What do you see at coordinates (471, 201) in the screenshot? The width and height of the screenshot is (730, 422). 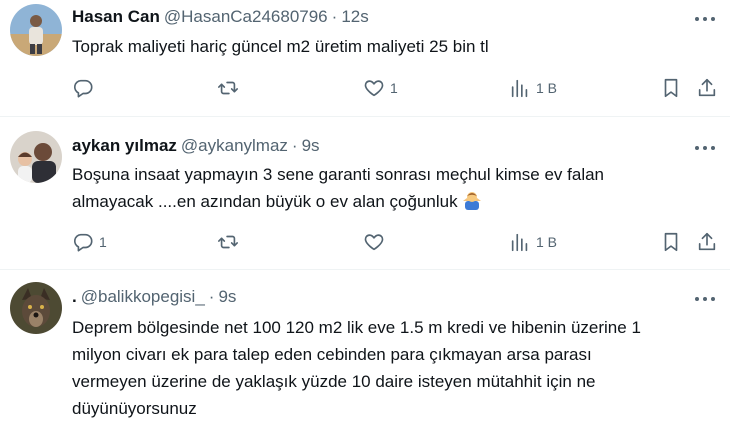 I see `person-shrugging-emoji` at bounding box center [471, 201].